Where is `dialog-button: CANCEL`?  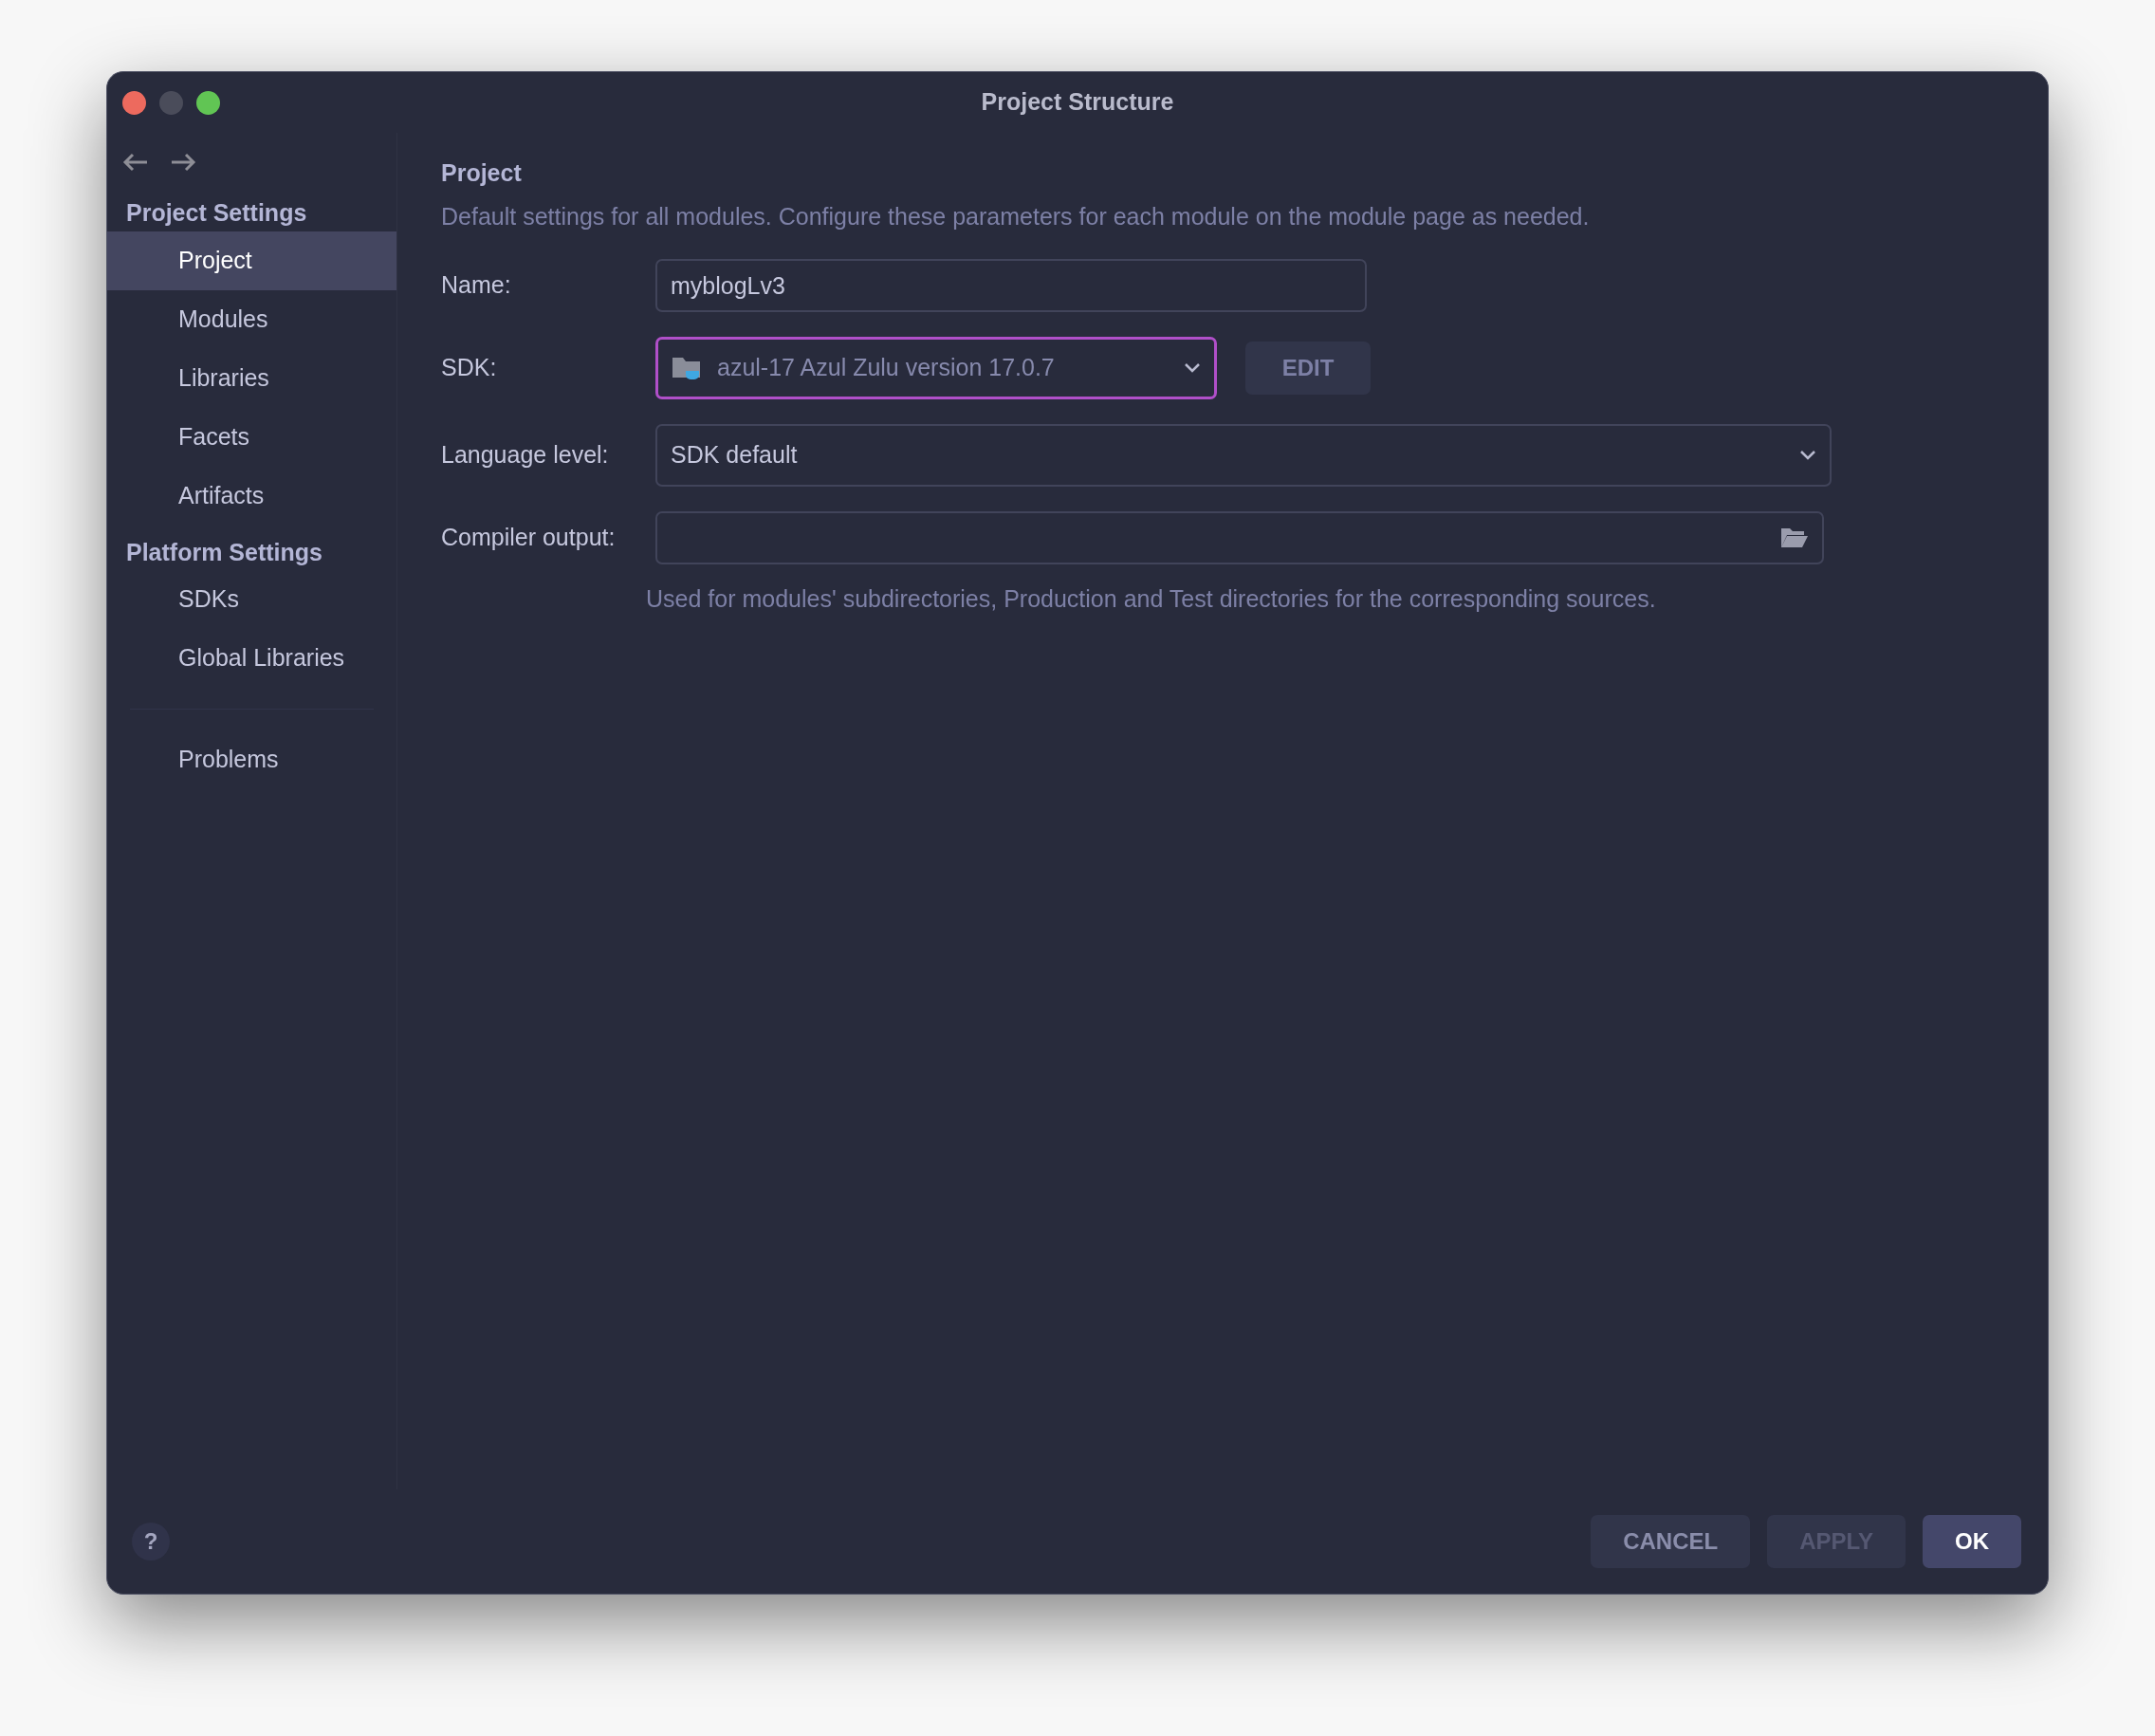 dialog-button: CANCEL is located at coordinates (1671, 1541).